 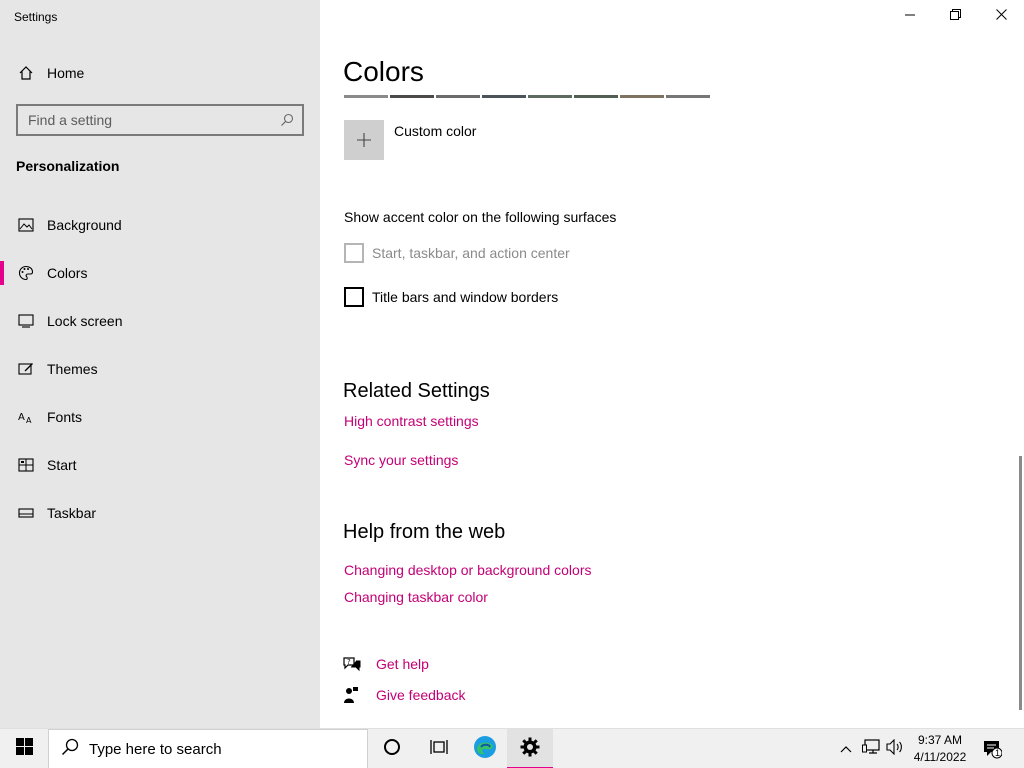 I want to click on start-taskbar-checkbox: Start, taskbar, and action center, so click(x=457, y=253).